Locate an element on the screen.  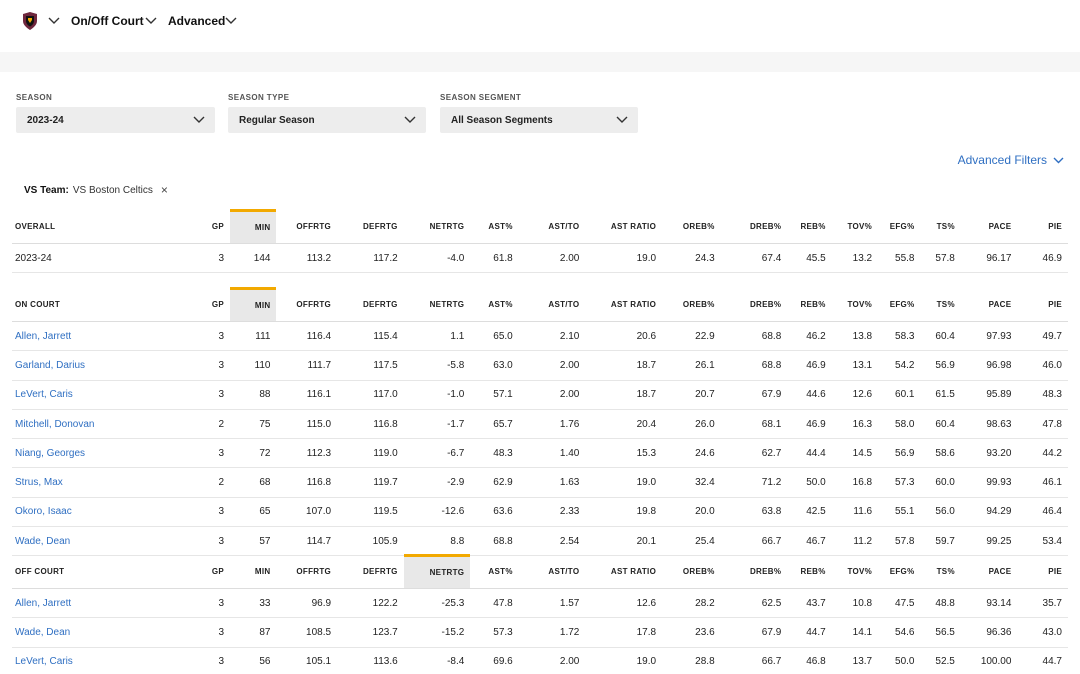
stat-cell-efg-: 50.0 is located at coordinates (899, 660).